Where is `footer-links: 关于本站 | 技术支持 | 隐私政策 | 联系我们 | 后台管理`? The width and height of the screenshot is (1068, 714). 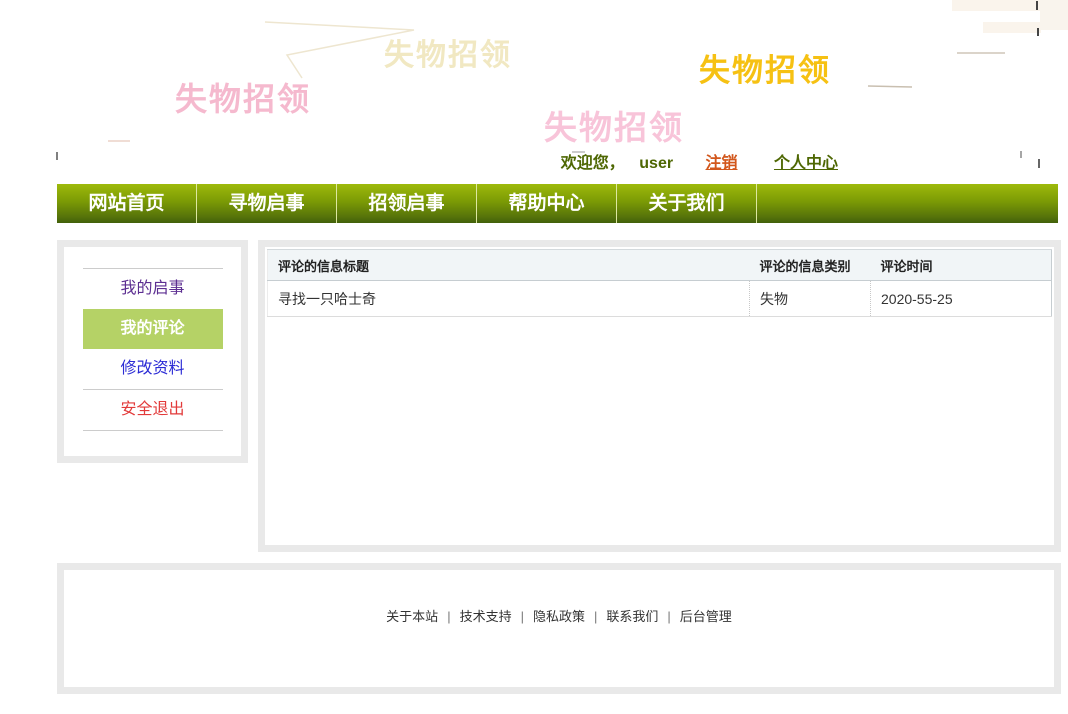
footer-links: 关于本站 | 技术支持 | 隐私政策 | 联系我们 | 后台管理 is located at coordinates (559, 615).